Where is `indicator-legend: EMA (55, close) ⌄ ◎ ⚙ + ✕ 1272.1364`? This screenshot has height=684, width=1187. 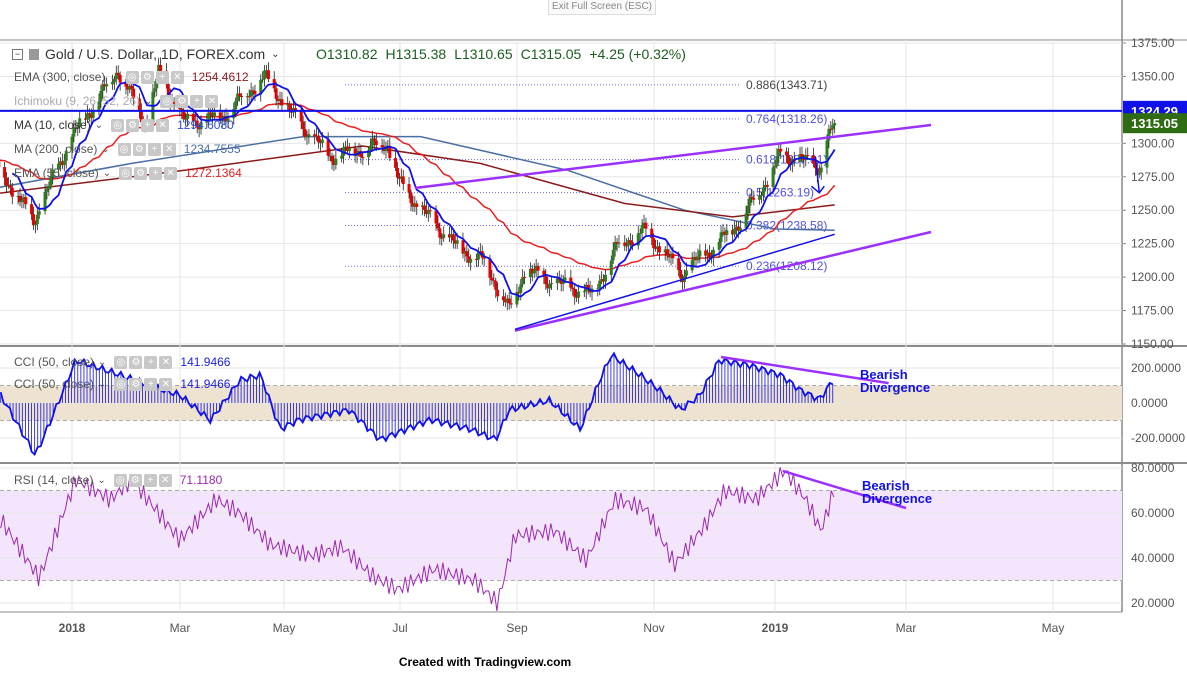
indicator-legend: EMA (55, close) ⌄ ◎ ⚙ + ✕ 1272.1364 is located at coordinates (128, 173).